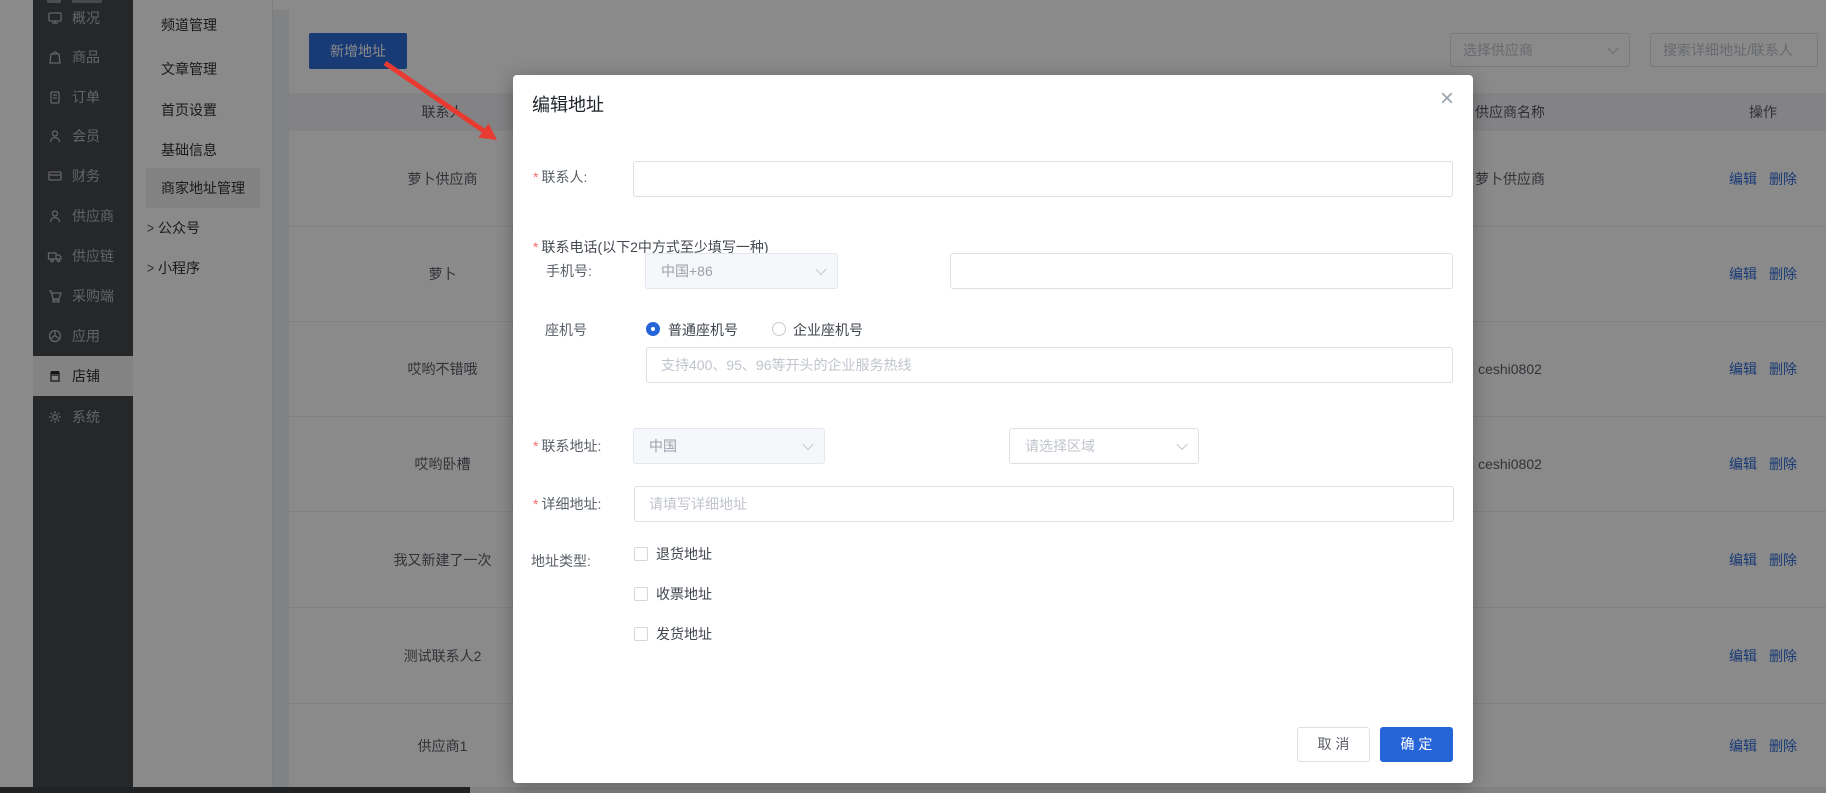 The width and height of the screenshot is (1826, 793). What do you see at coordinates (1333, 744) in the screenshot?
I see `cancel-button: 取 消` at bounding box center [1333, 744].